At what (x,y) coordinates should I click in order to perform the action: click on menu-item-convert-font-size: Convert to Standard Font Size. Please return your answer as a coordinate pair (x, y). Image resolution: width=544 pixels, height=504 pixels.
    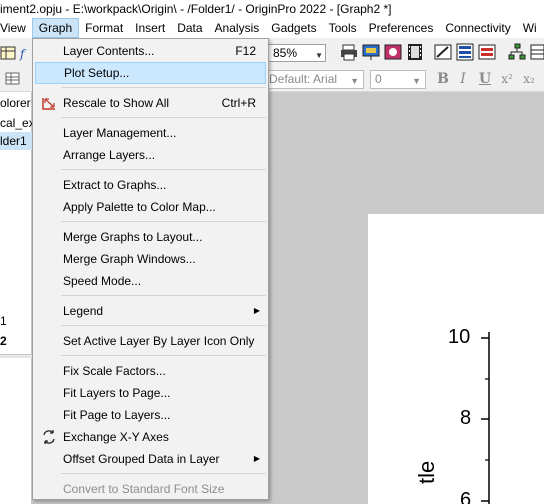
    Looking at the image, I should click on (150, 489).